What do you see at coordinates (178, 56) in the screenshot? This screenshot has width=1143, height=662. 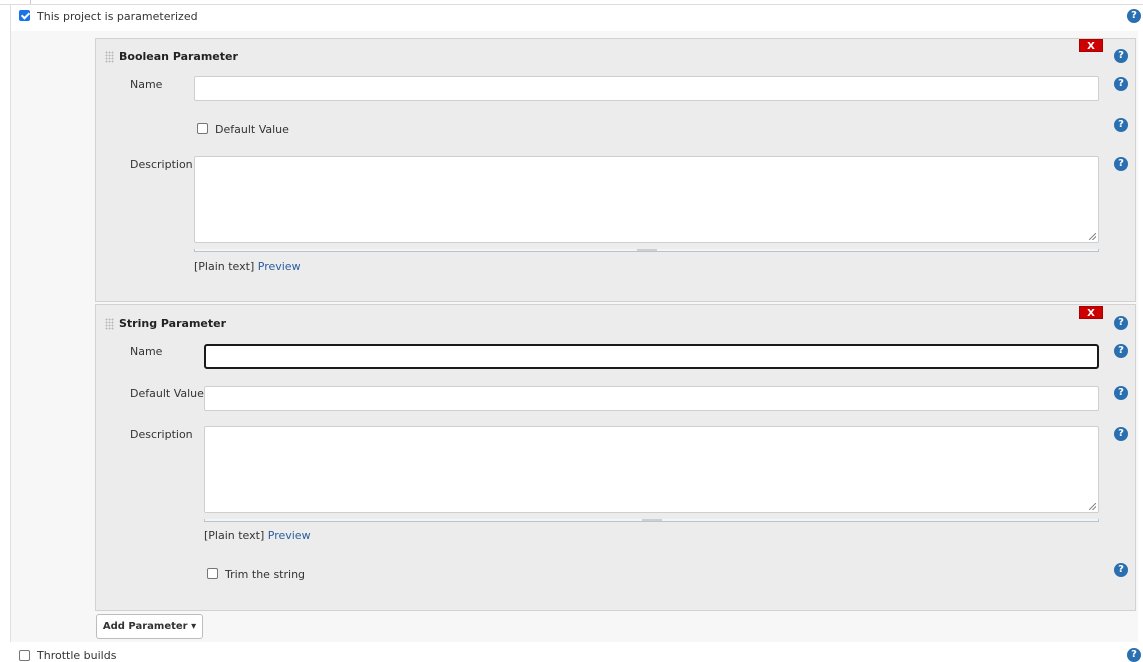 I see `boolean-parameter-title: Boolean Parameter` at bounding box center [178, 56].